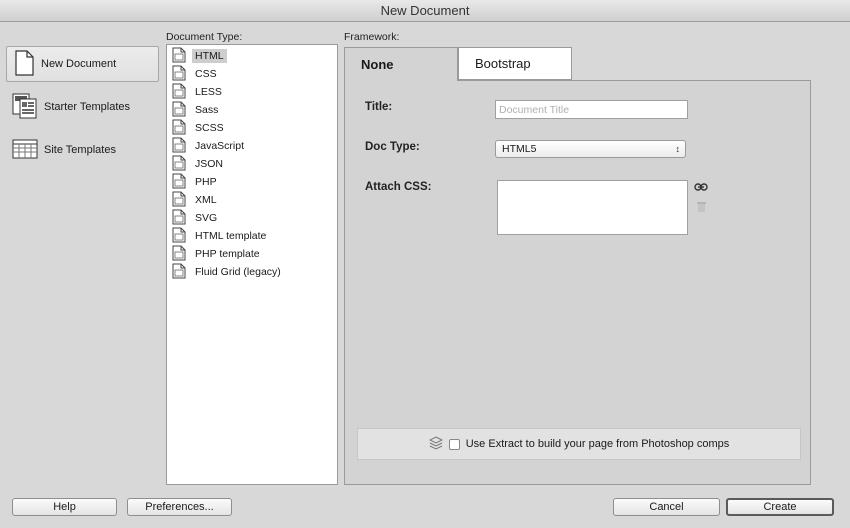  I want to click on doc-type-php-template: PHP template, so click(252, 254).